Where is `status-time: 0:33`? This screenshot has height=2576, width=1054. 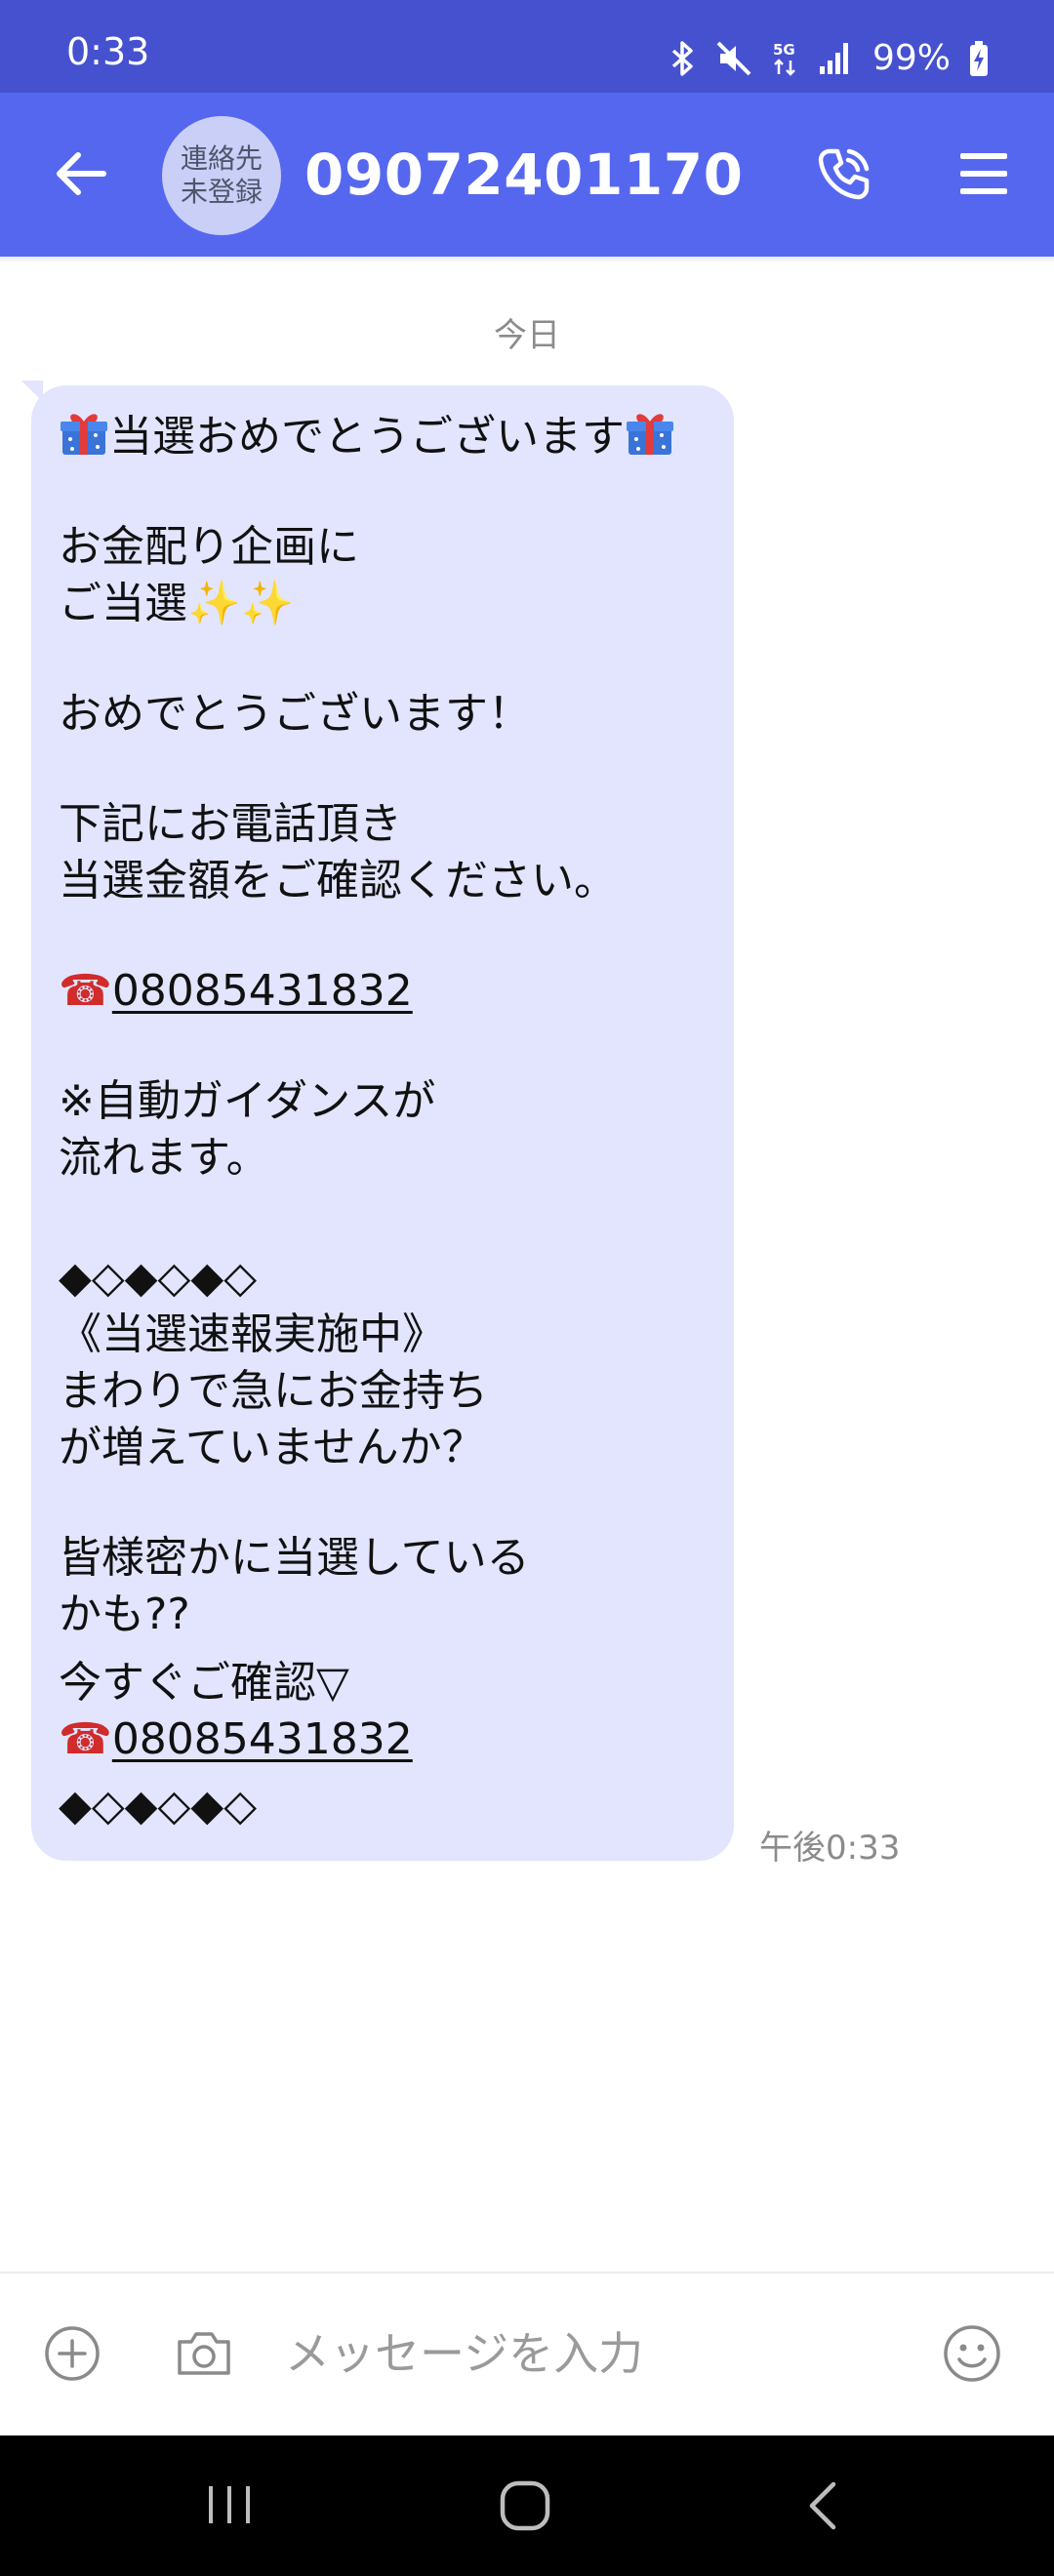
status-time: 0:33 is located at coordinates (108, 51).